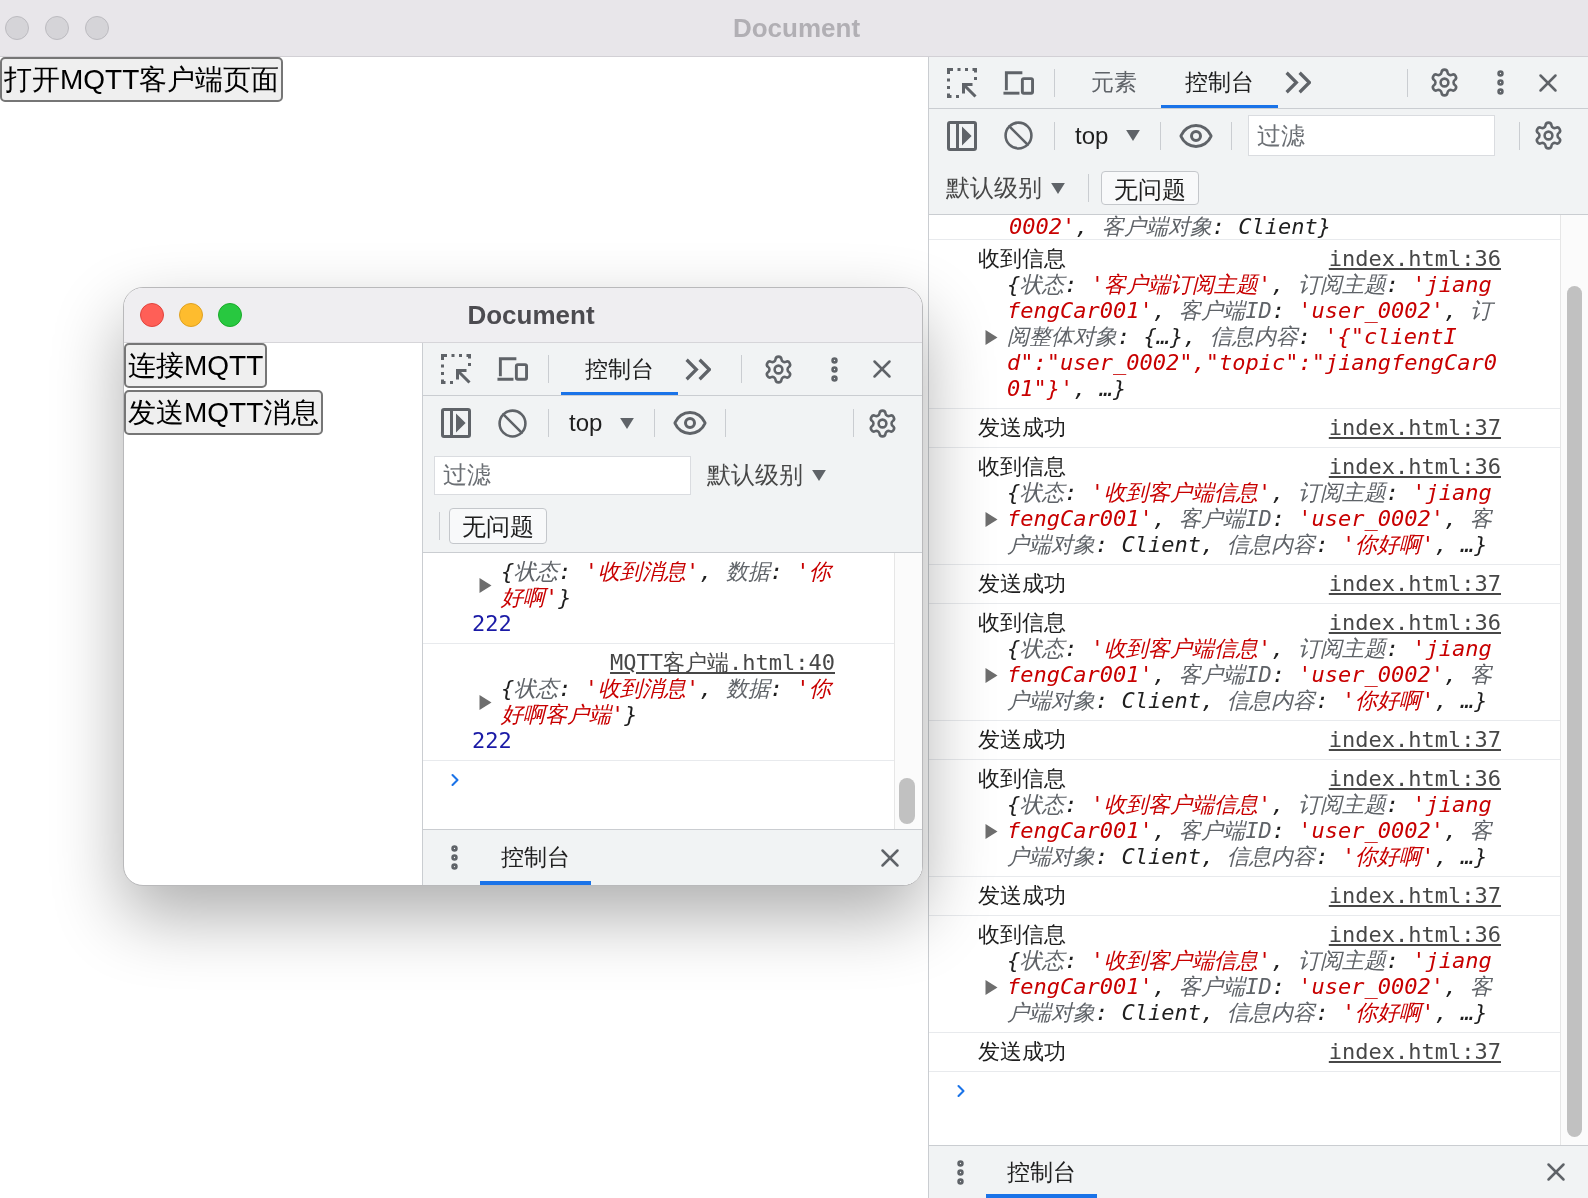 The image size is (1588, 1198). I want to click on window-control-icon, so click(152, 315).